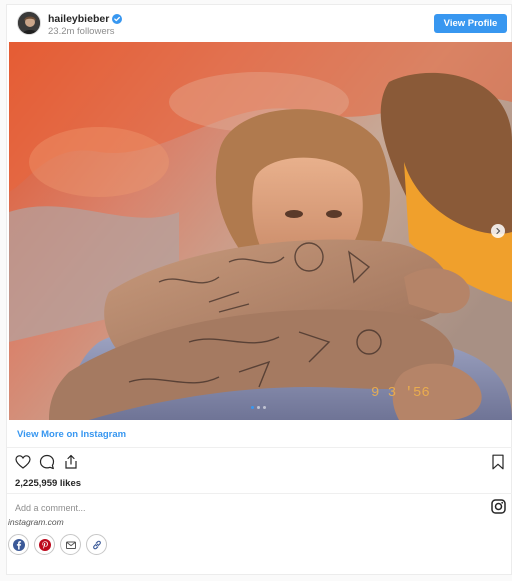 This screenshot has height=581, width=512. I want to click on save-button, so click(498, 462).